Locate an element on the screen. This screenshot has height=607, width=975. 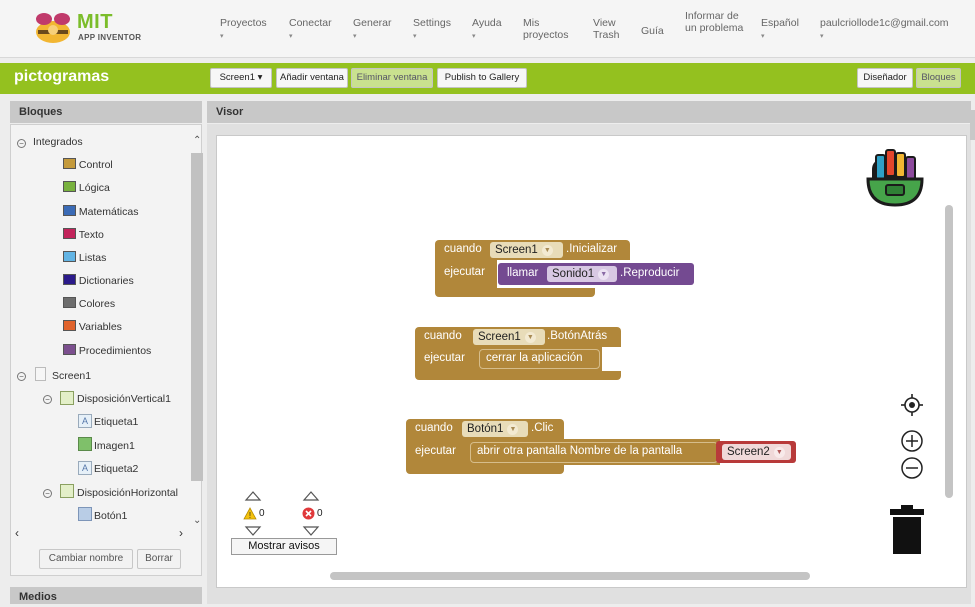
scroll-right-icon: › is located at coordinates (181, 533).